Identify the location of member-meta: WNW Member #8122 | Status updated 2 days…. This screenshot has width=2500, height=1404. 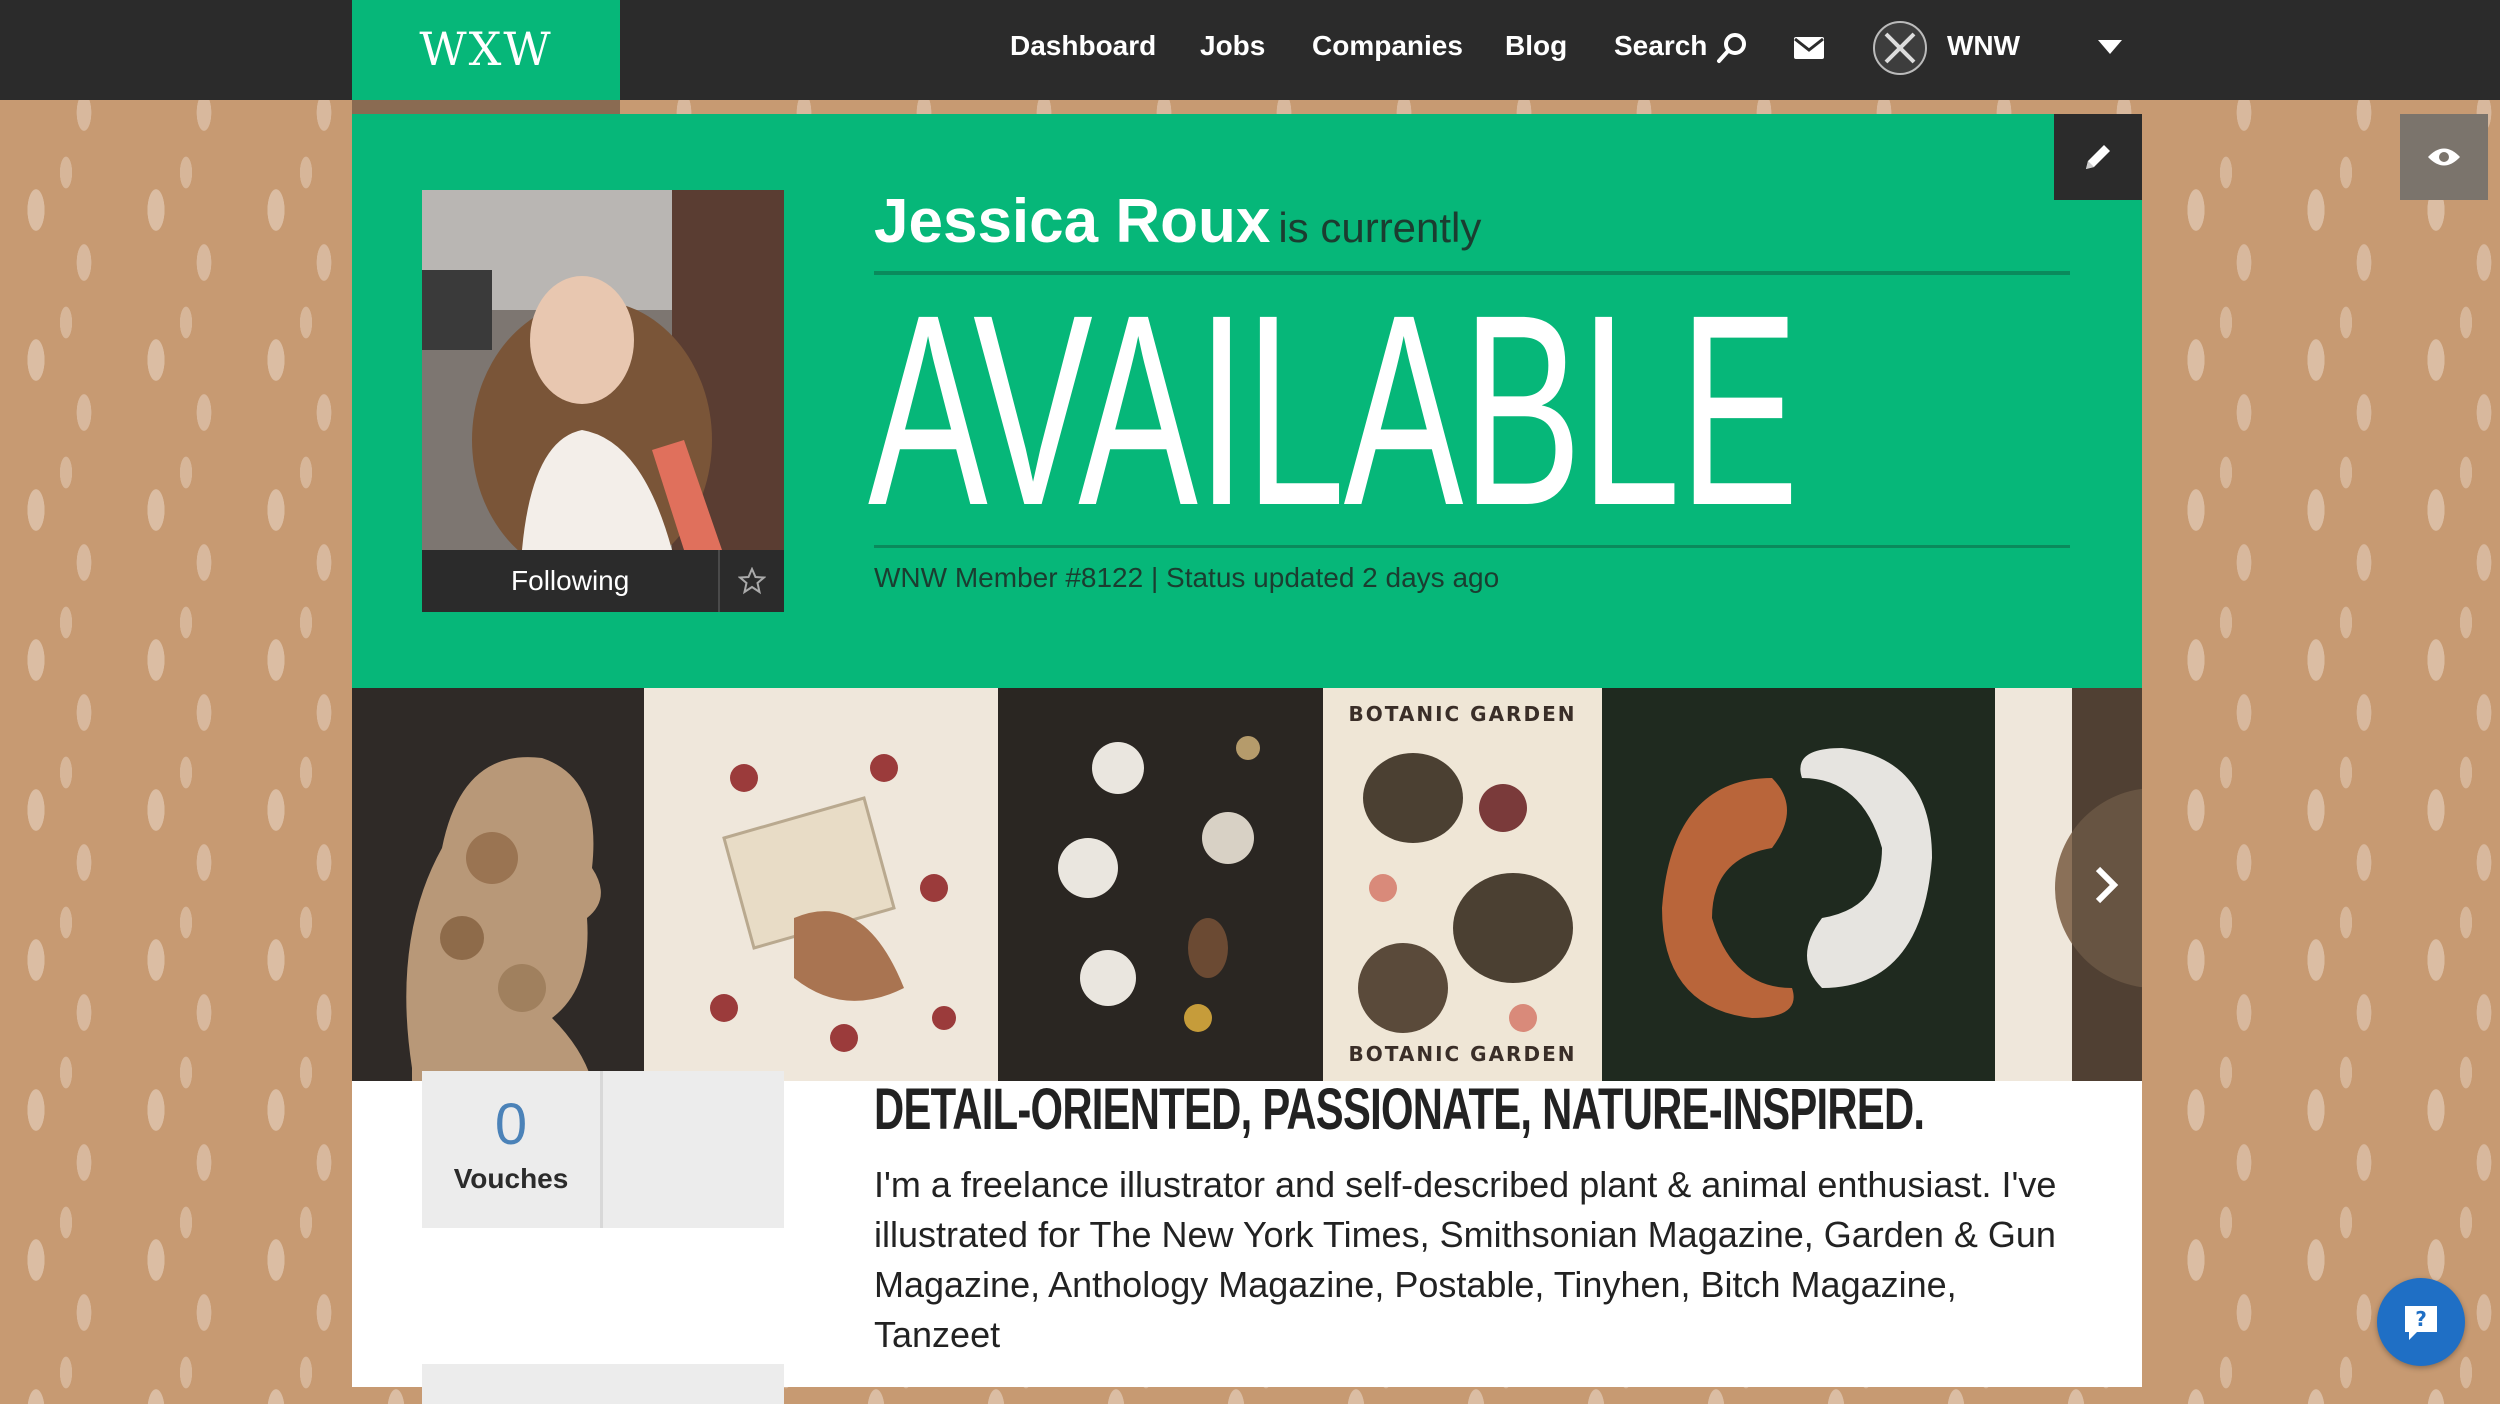
(1187, 577).